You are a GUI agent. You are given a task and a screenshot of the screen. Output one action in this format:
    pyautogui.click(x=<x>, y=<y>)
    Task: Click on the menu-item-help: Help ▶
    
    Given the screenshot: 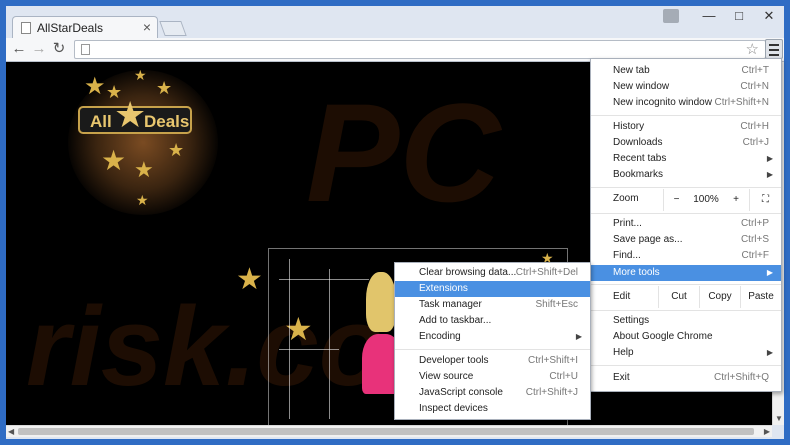 What is the action you would take?
    pyautogui.click(x=686, y=353)
    